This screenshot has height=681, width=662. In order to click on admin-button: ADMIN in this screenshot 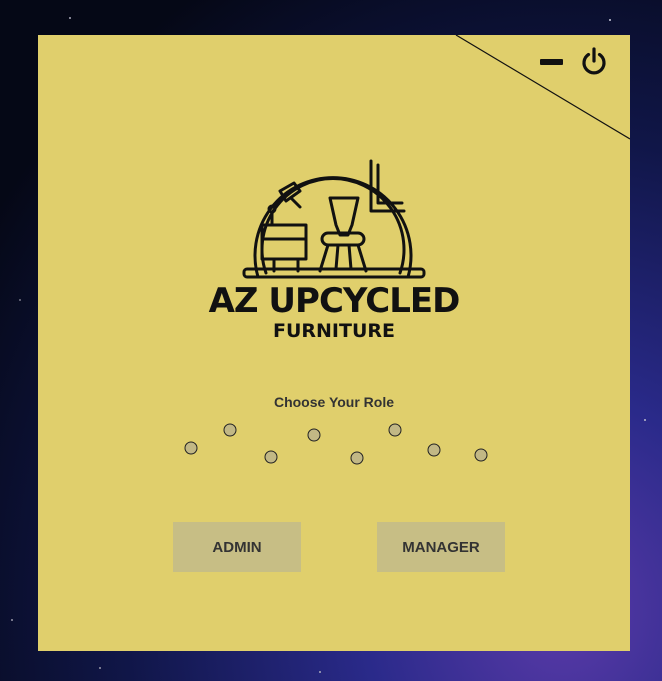, I will do `click(237, 547)`.